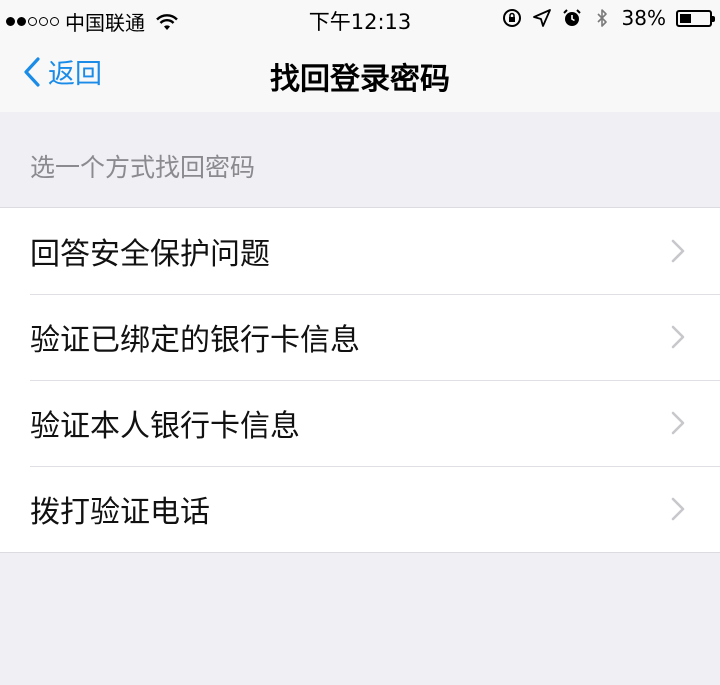  I want to click on option-label: 回答安全保护问题, so click(150, 254).